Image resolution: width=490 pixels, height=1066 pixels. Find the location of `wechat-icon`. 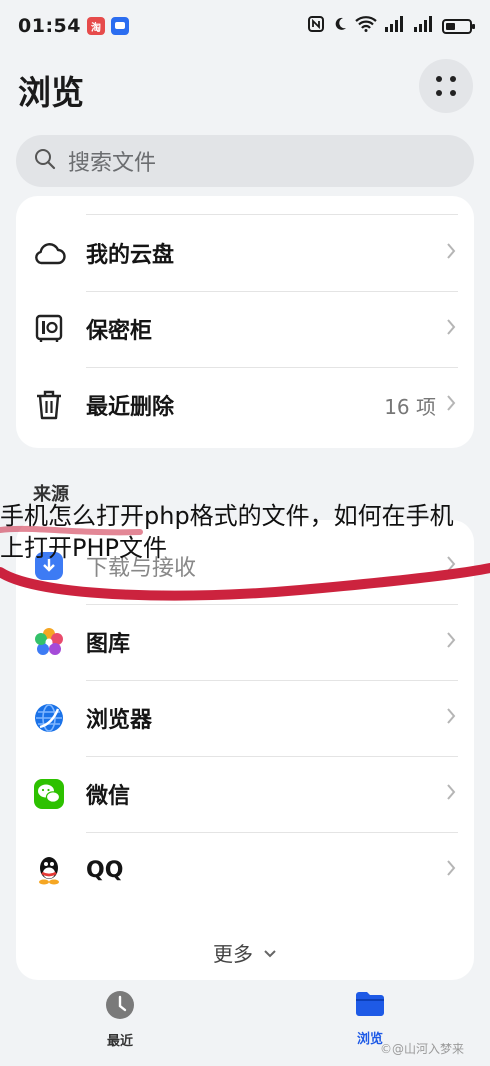

wechat-icon is located at coordinates (49, 794).